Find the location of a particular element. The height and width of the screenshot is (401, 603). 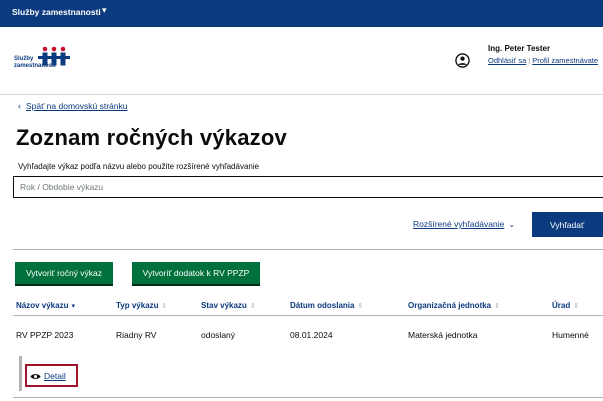

page-title: Zoznam ročných výkazov is located at coordinates (151, 137).